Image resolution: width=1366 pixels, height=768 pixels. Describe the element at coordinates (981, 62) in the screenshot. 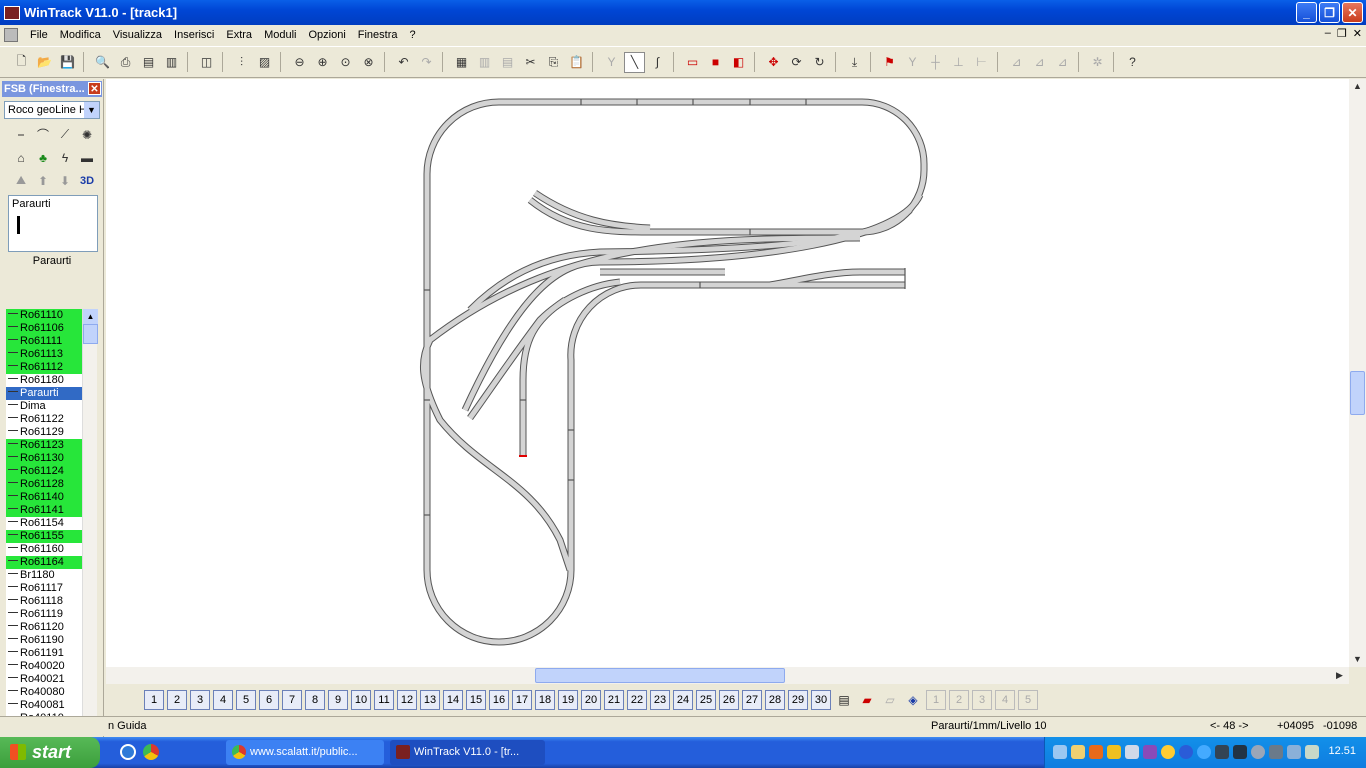

I see `track-cut-icon: ⊢` at that location.